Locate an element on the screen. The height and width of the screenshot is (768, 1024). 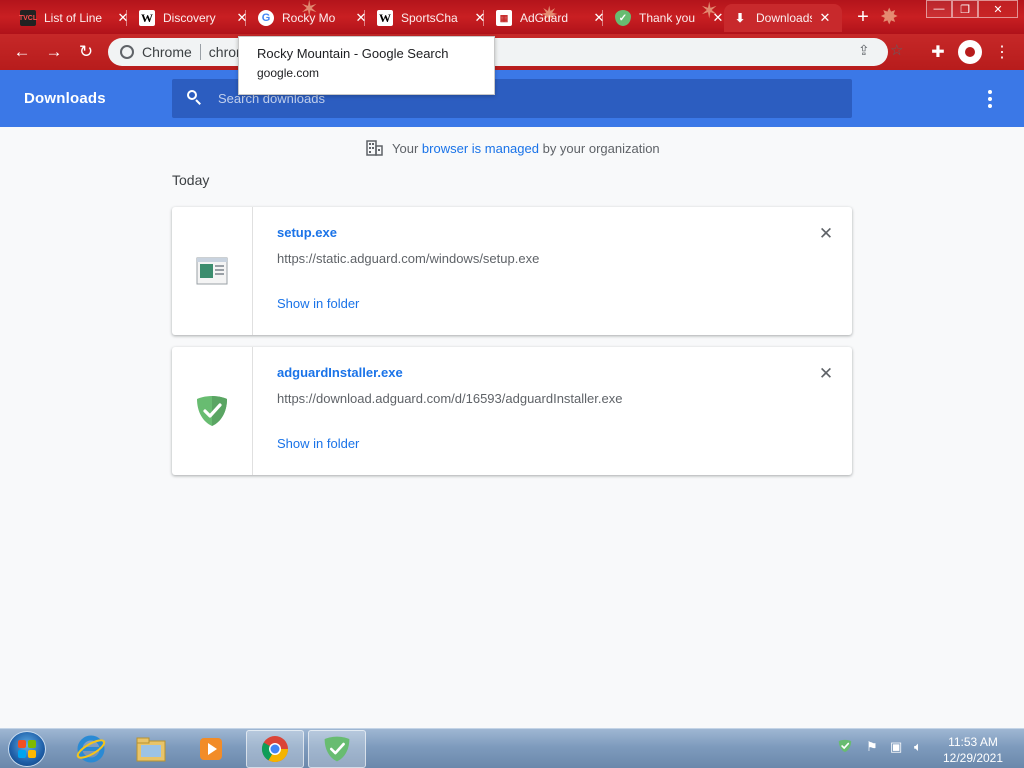
file-explorer-icon is located at coordinates (151, 749).